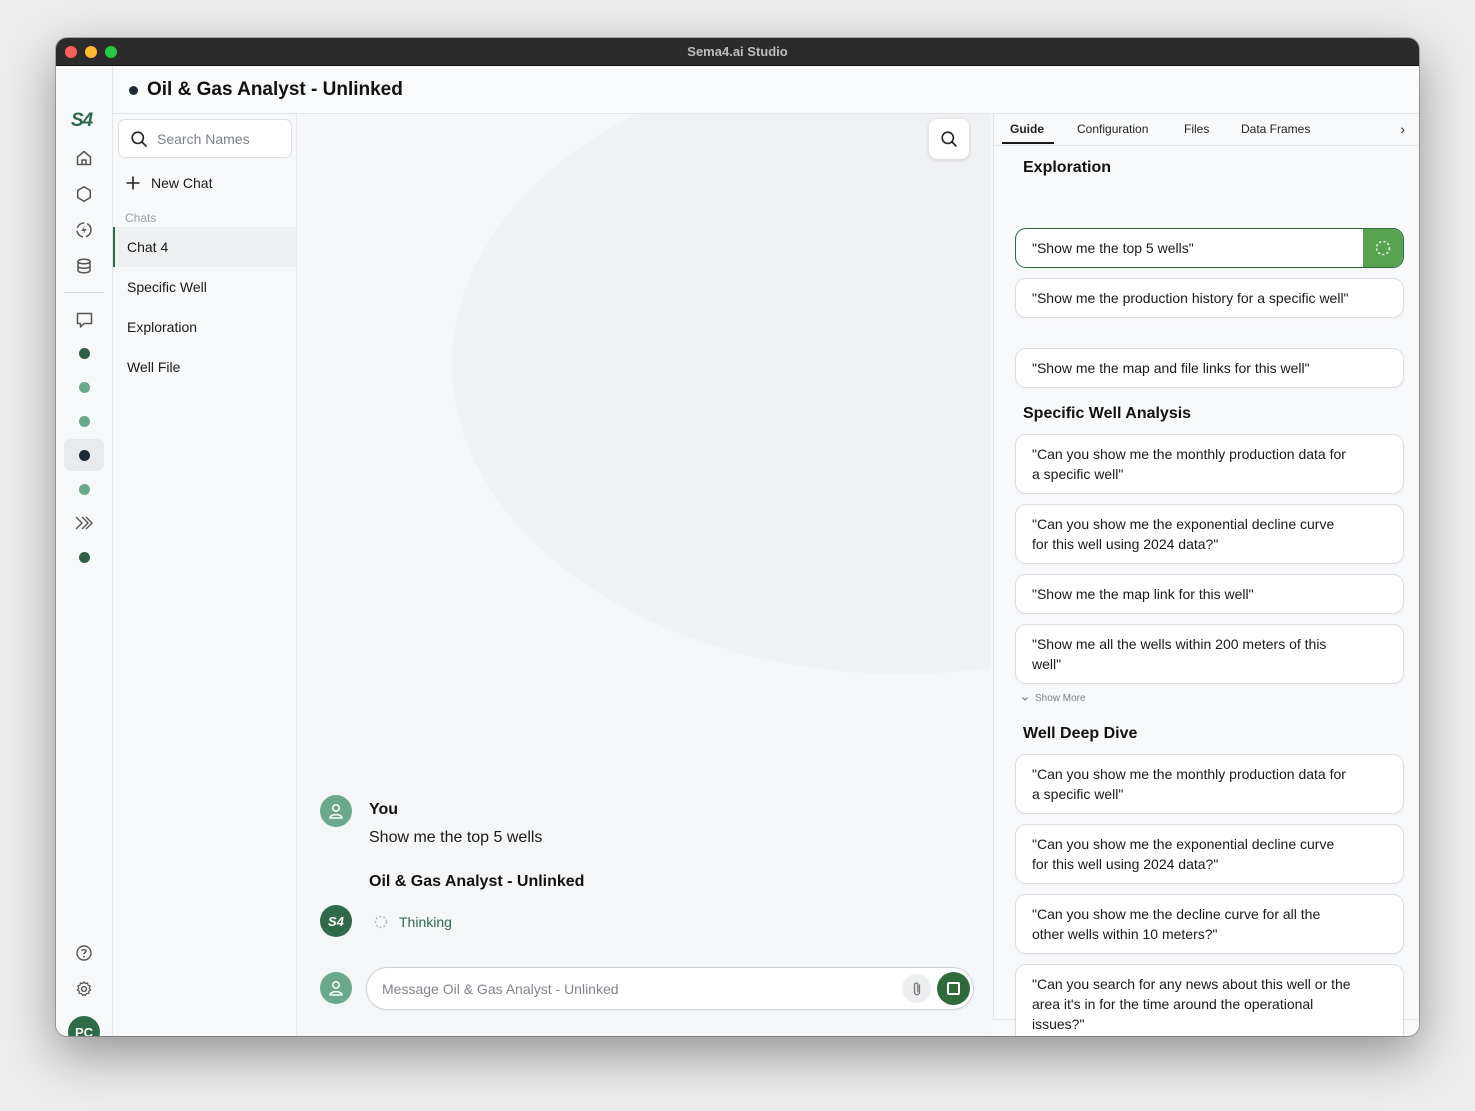  What do you see at coordinates (384, 809) in the screenshot?
I see `user-message-author: You` at bounding box center [384, 809].